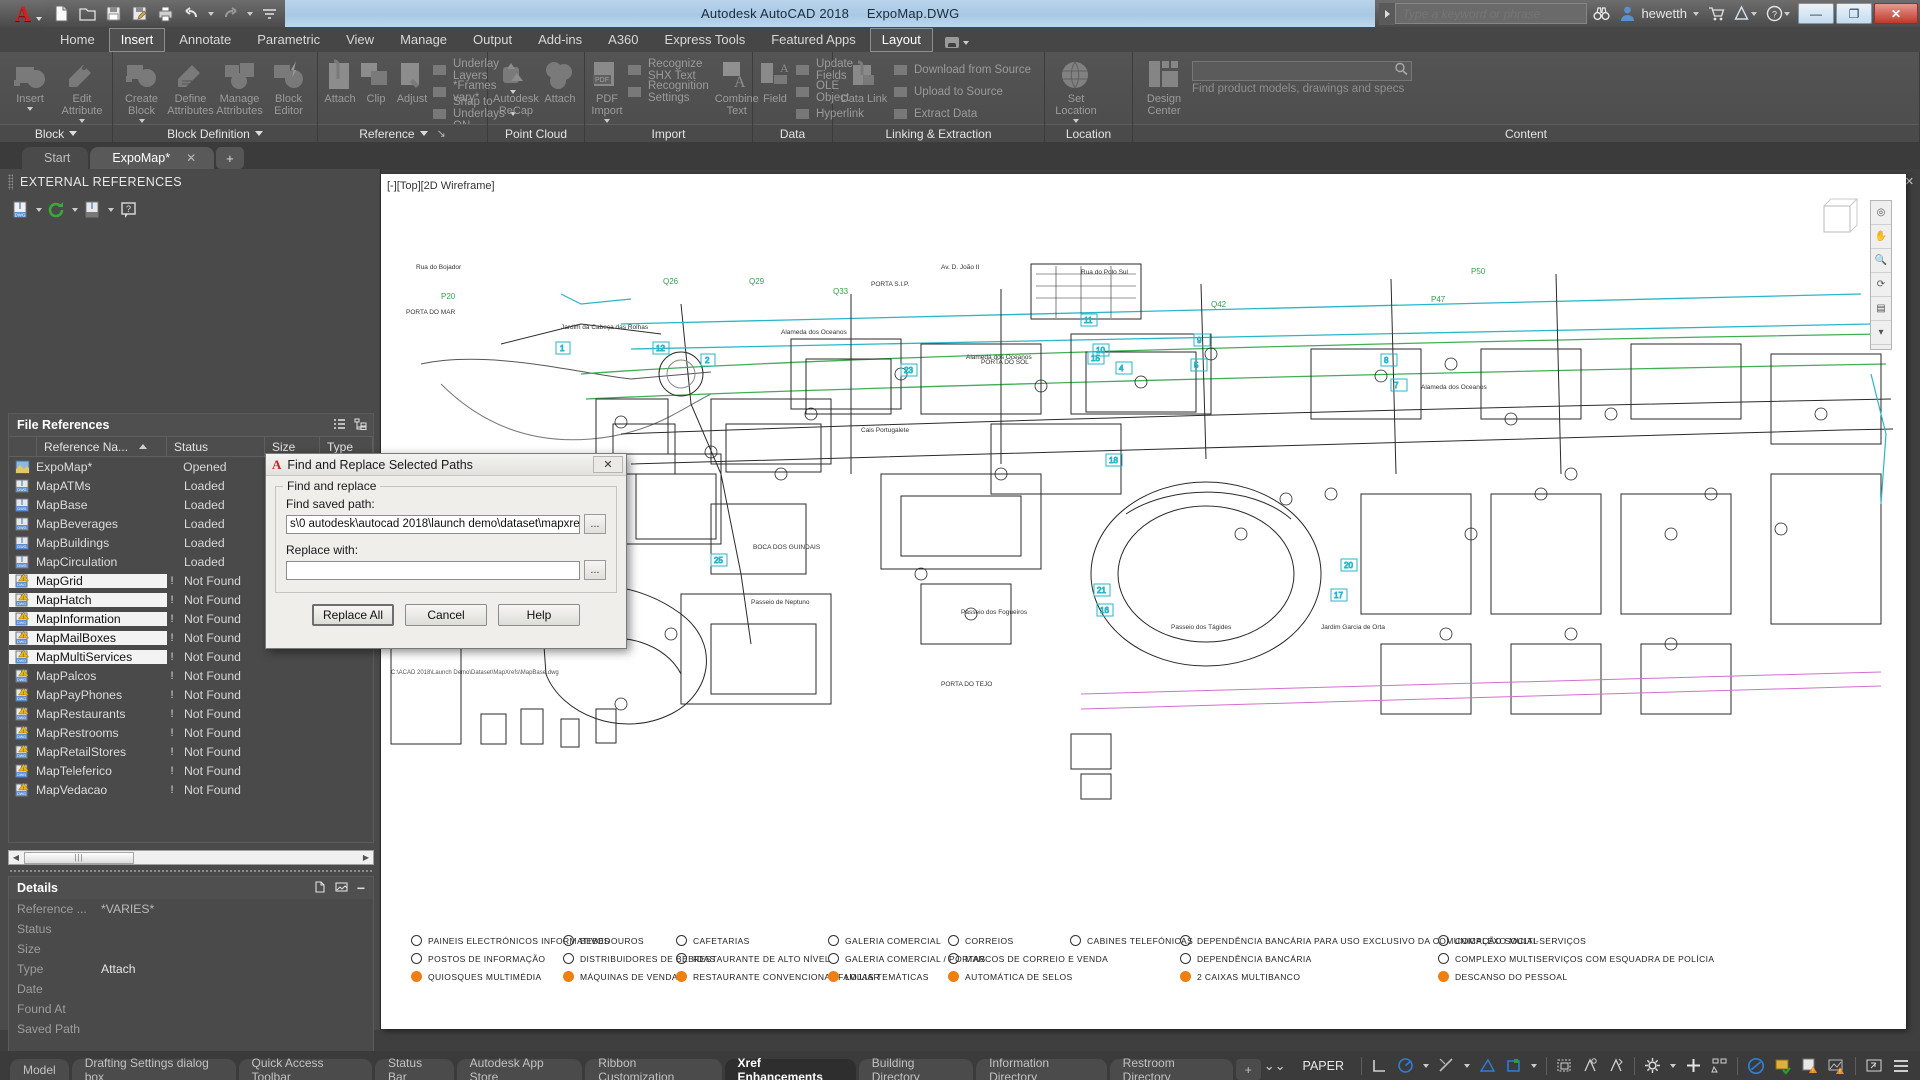 Image resolution: width=1920 pixels, height=1080 pixels. Describe the element at coordinates (412, 80) in the screenshot. I see `ribbon-button-adjust: Adjust` at that location.